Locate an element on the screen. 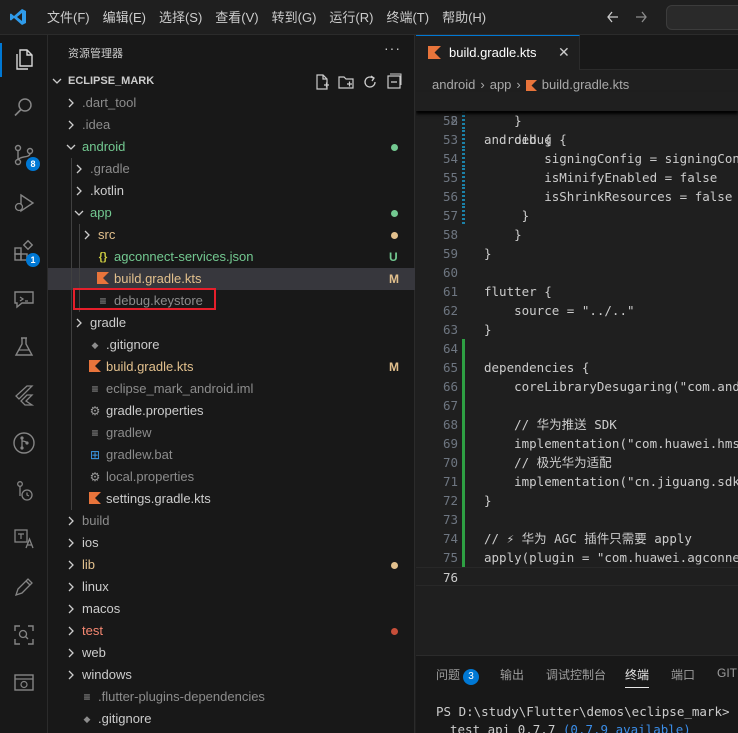  menu-file: 文件(F) is located at coordinates (68, 17).